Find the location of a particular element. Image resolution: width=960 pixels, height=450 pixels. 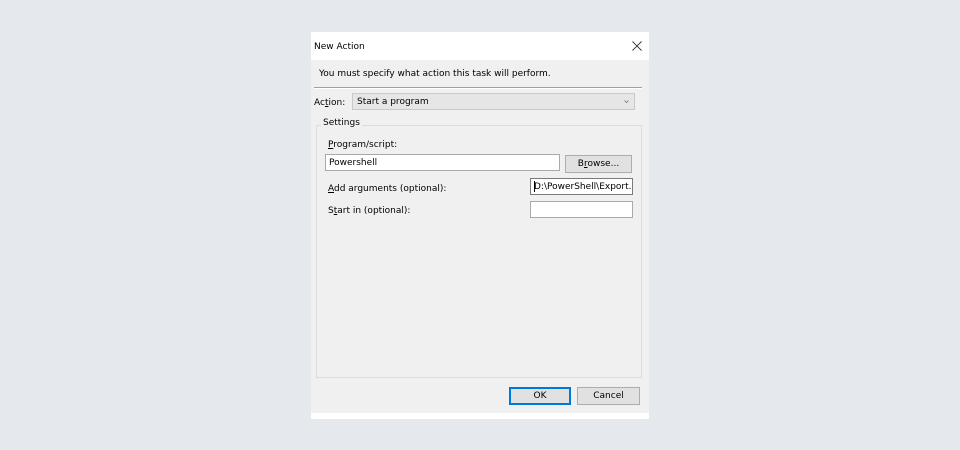

title-bar: New Action is located at coordinates (480, 46).